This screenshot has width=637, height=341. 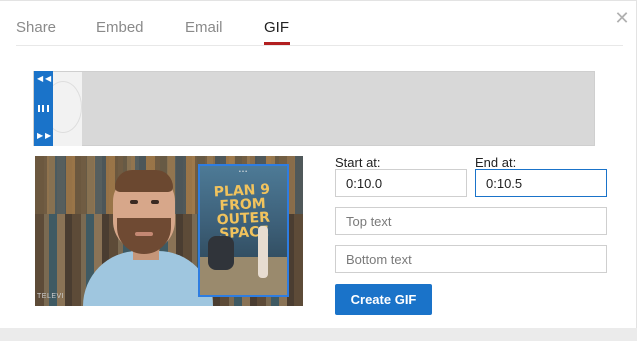 I want to click on poster-title: PLAN 9 FROM OUTER SPACE, so click(x=242, y=212).